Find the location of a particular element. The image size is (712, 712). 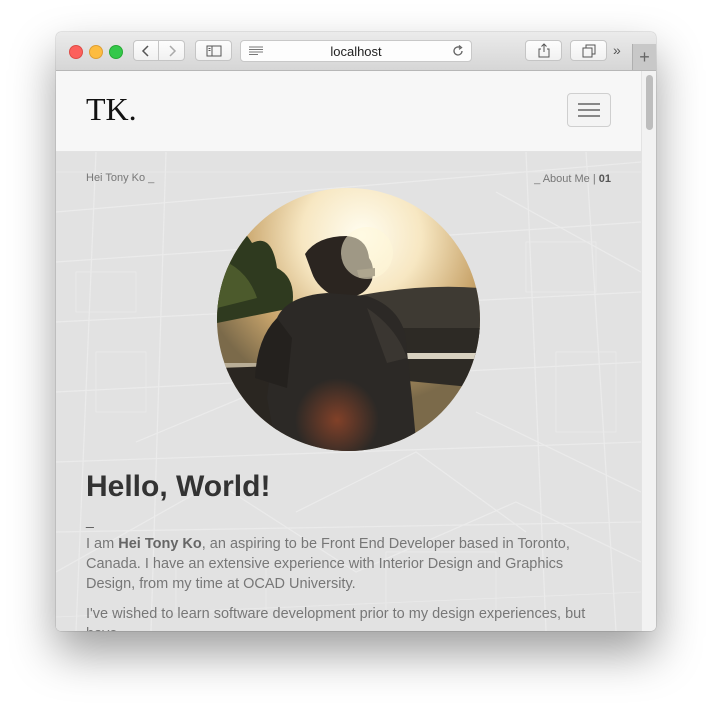

intro-name: Hei Tony Ko is located at coordinates (160, 544).